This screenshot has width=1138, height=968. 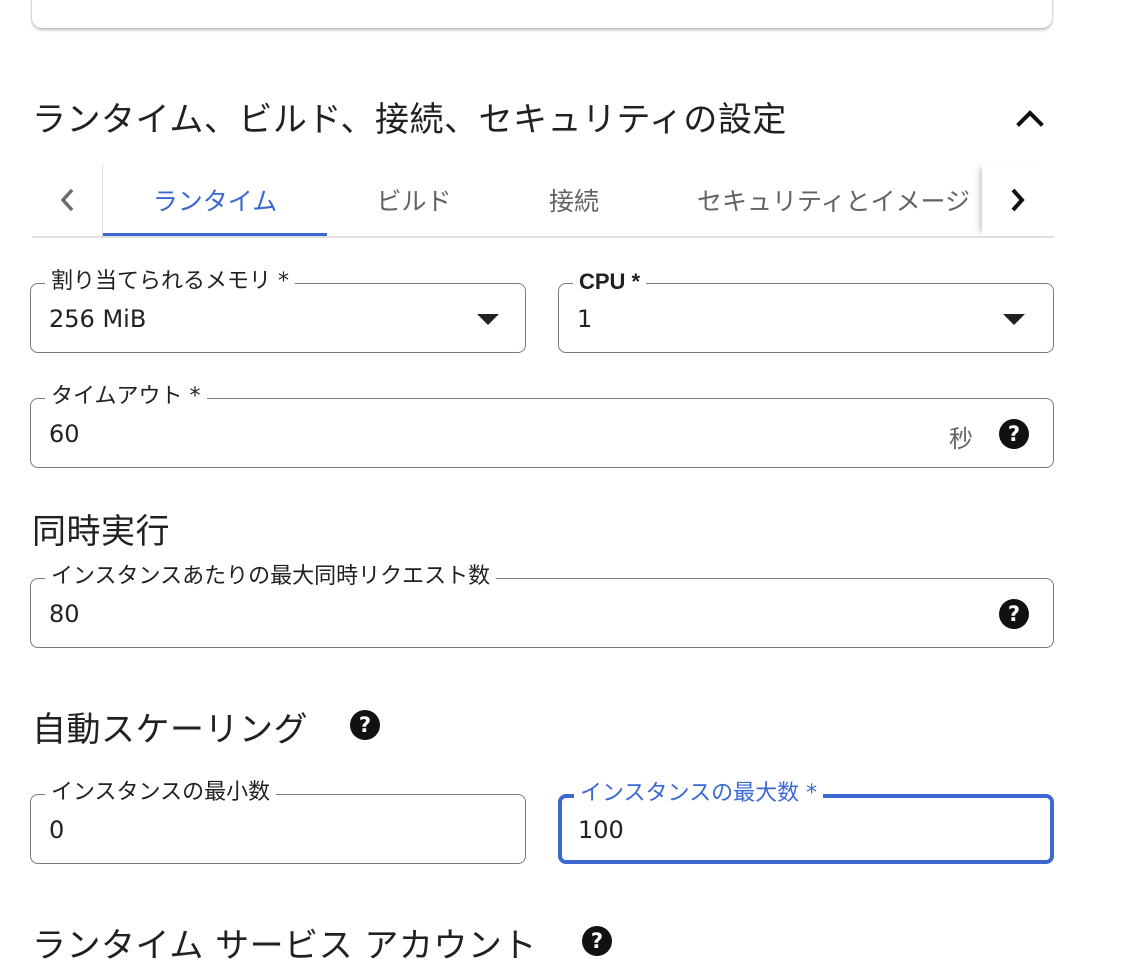 I want to click on min-instances-label: インスタンスの最小数, so click(x=161, y=793).